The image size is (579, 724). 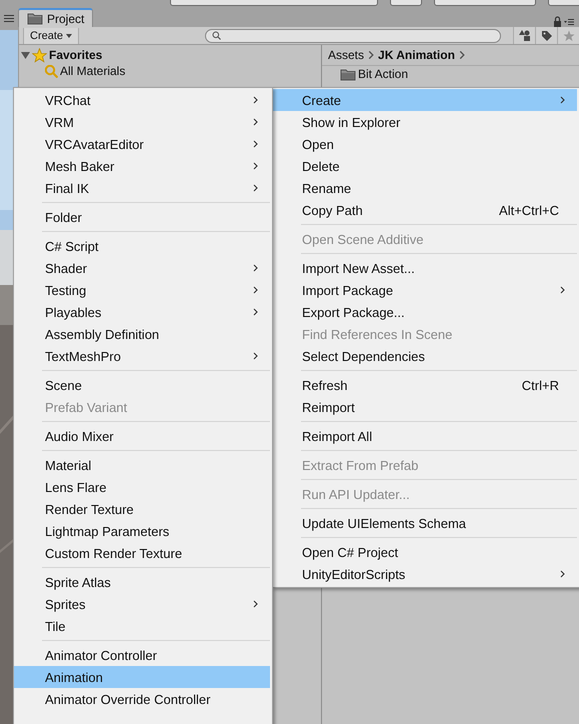 I want to click on menu-item: C# Script, so click(x=142, y=246).